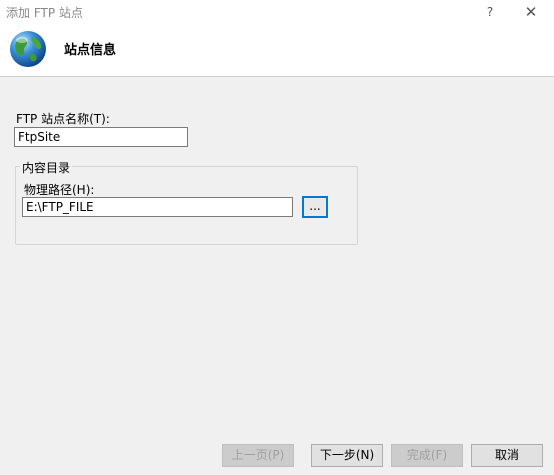 This screenshot has height=475, width=554. What do you see at coordinates (44, 13) in the screenshot?
I see `window-title: 添加 FTP 站点` at bounding box center [44, 13].